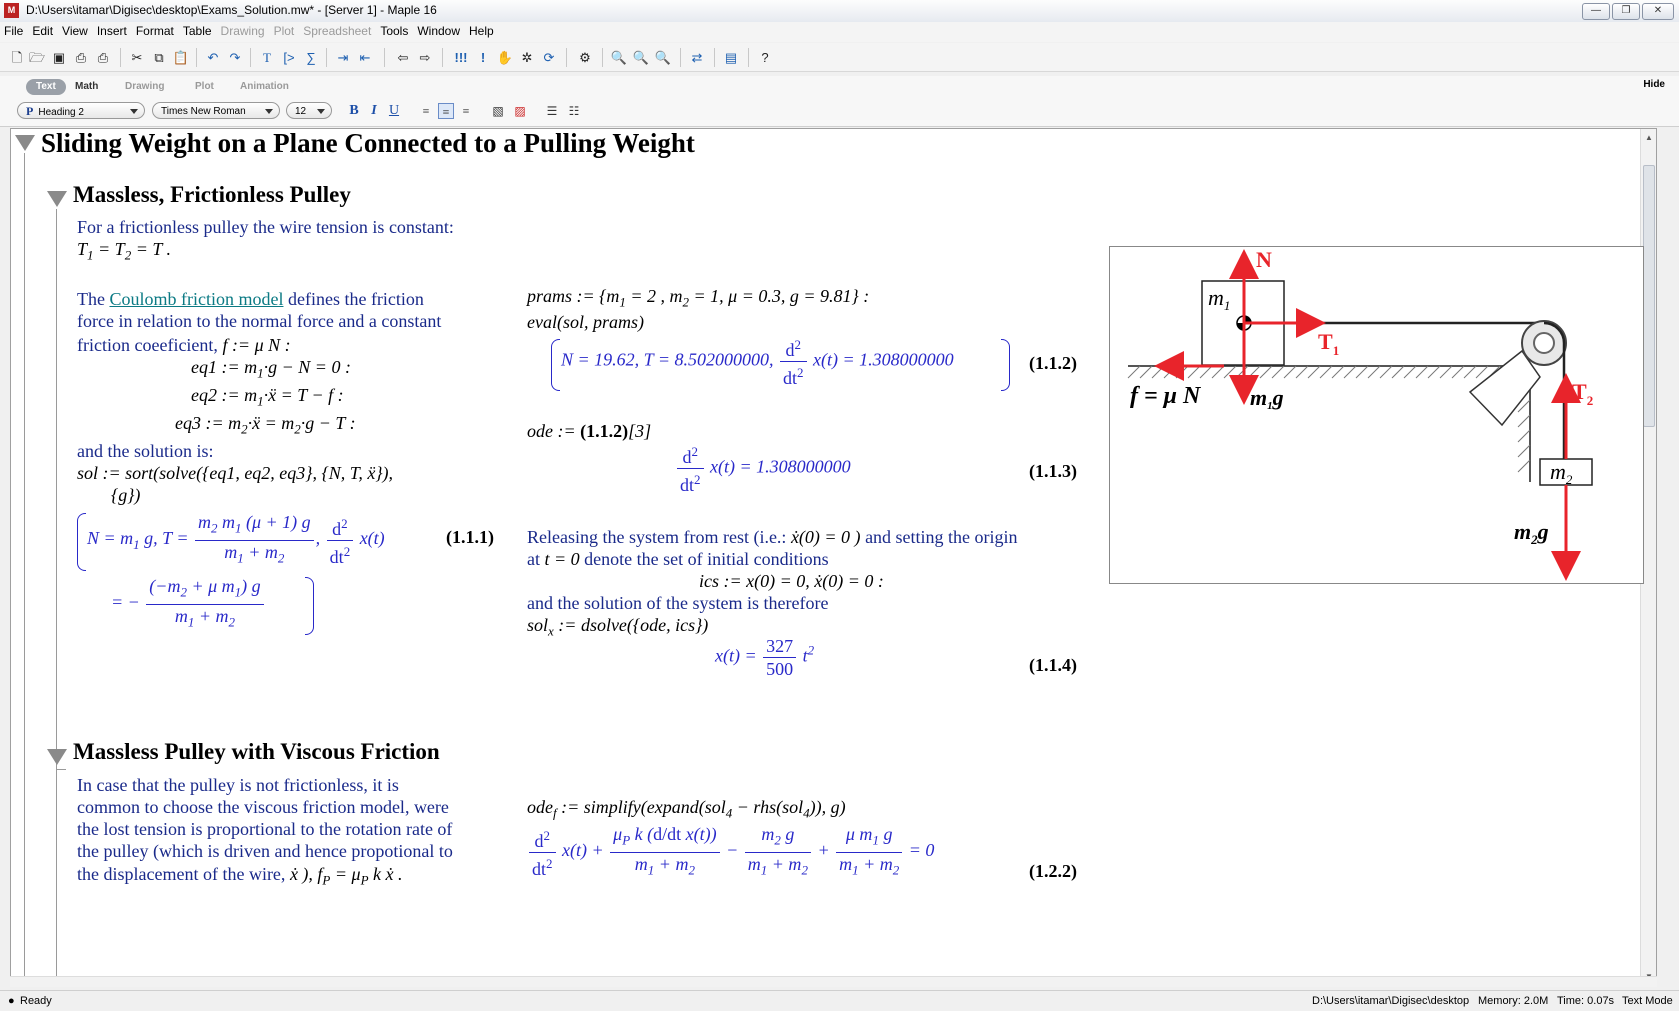 This screenshot has width=1679, height=1011. I want to click on text-mode-icon: T, so click(267, 57).